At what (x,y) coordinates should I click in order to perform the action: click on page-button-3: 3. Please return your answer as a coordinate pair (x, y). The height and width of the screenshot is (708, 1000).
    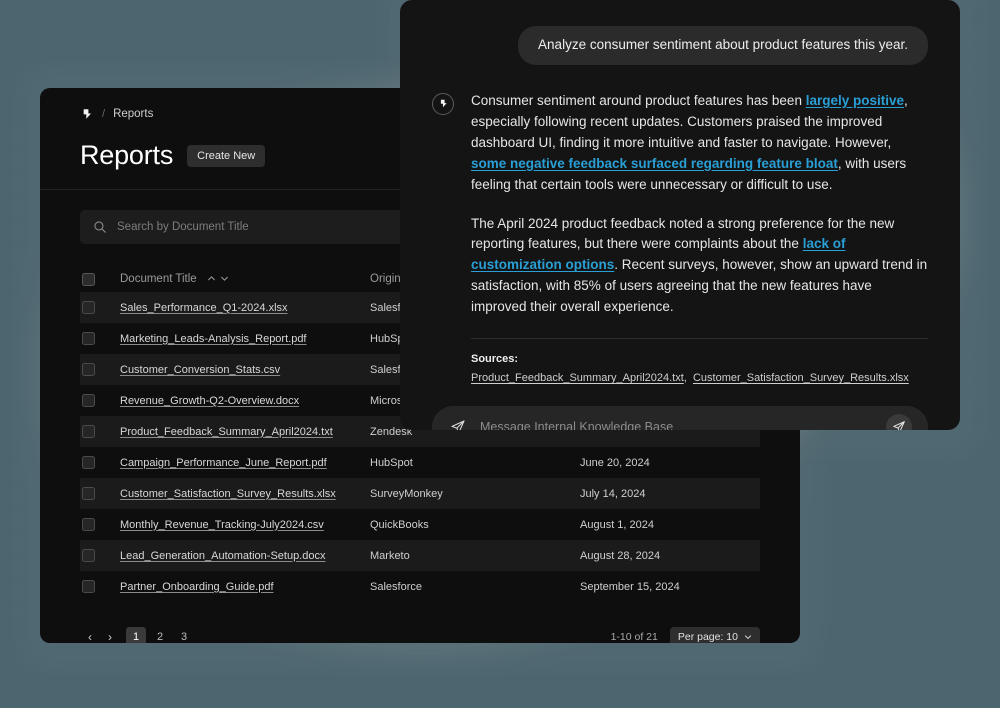
    Looking at the image, I should click on (184, 635).